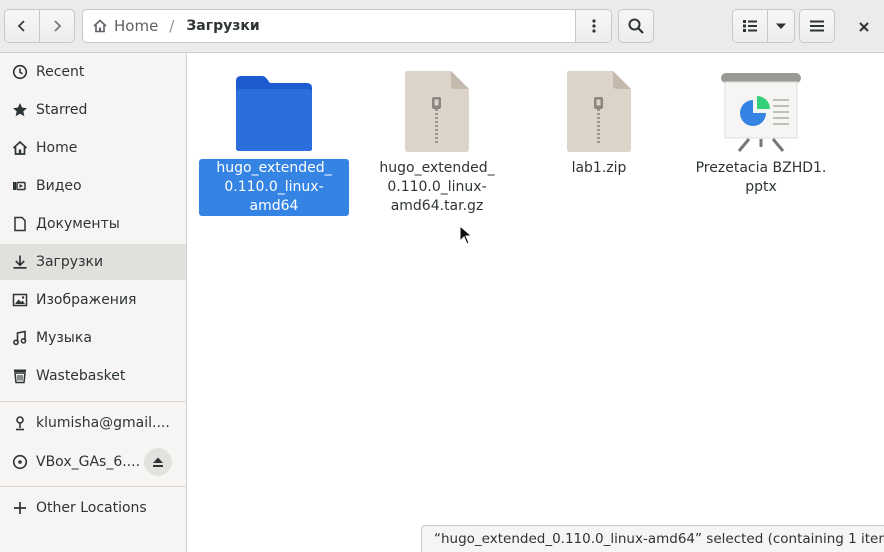 The height and width of the screenshot is (552, 884). What do you see at coordinates (761, 112) in the screenshot?
I see `presentation-icon` at bounding box center [761, 112].